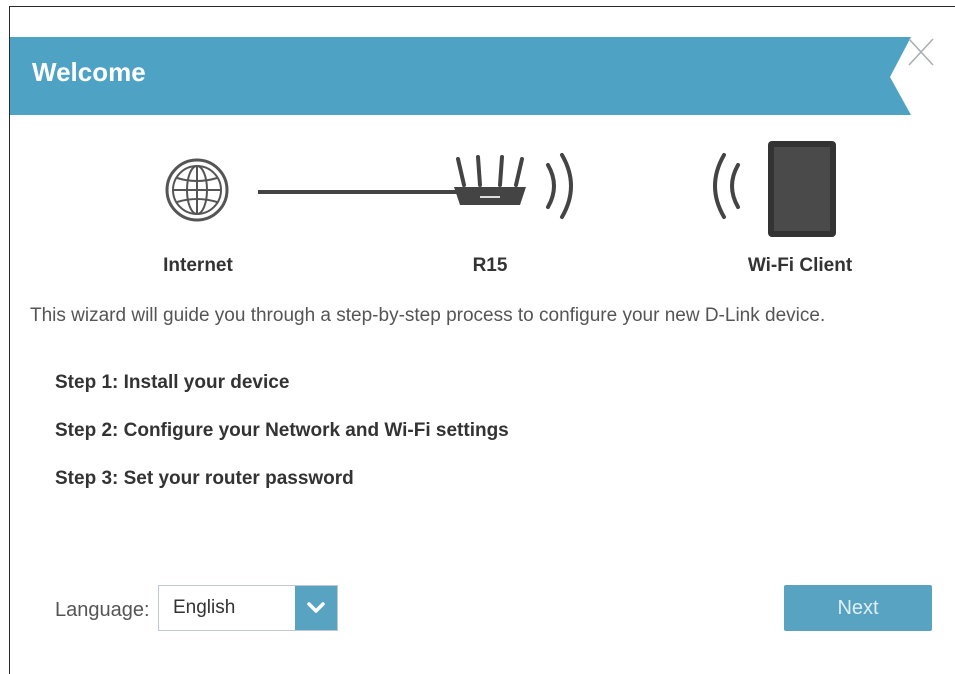 This screenshot has width=955, height=674. I want to click on wifi-signal-incoming-icon, so click(726, 186).